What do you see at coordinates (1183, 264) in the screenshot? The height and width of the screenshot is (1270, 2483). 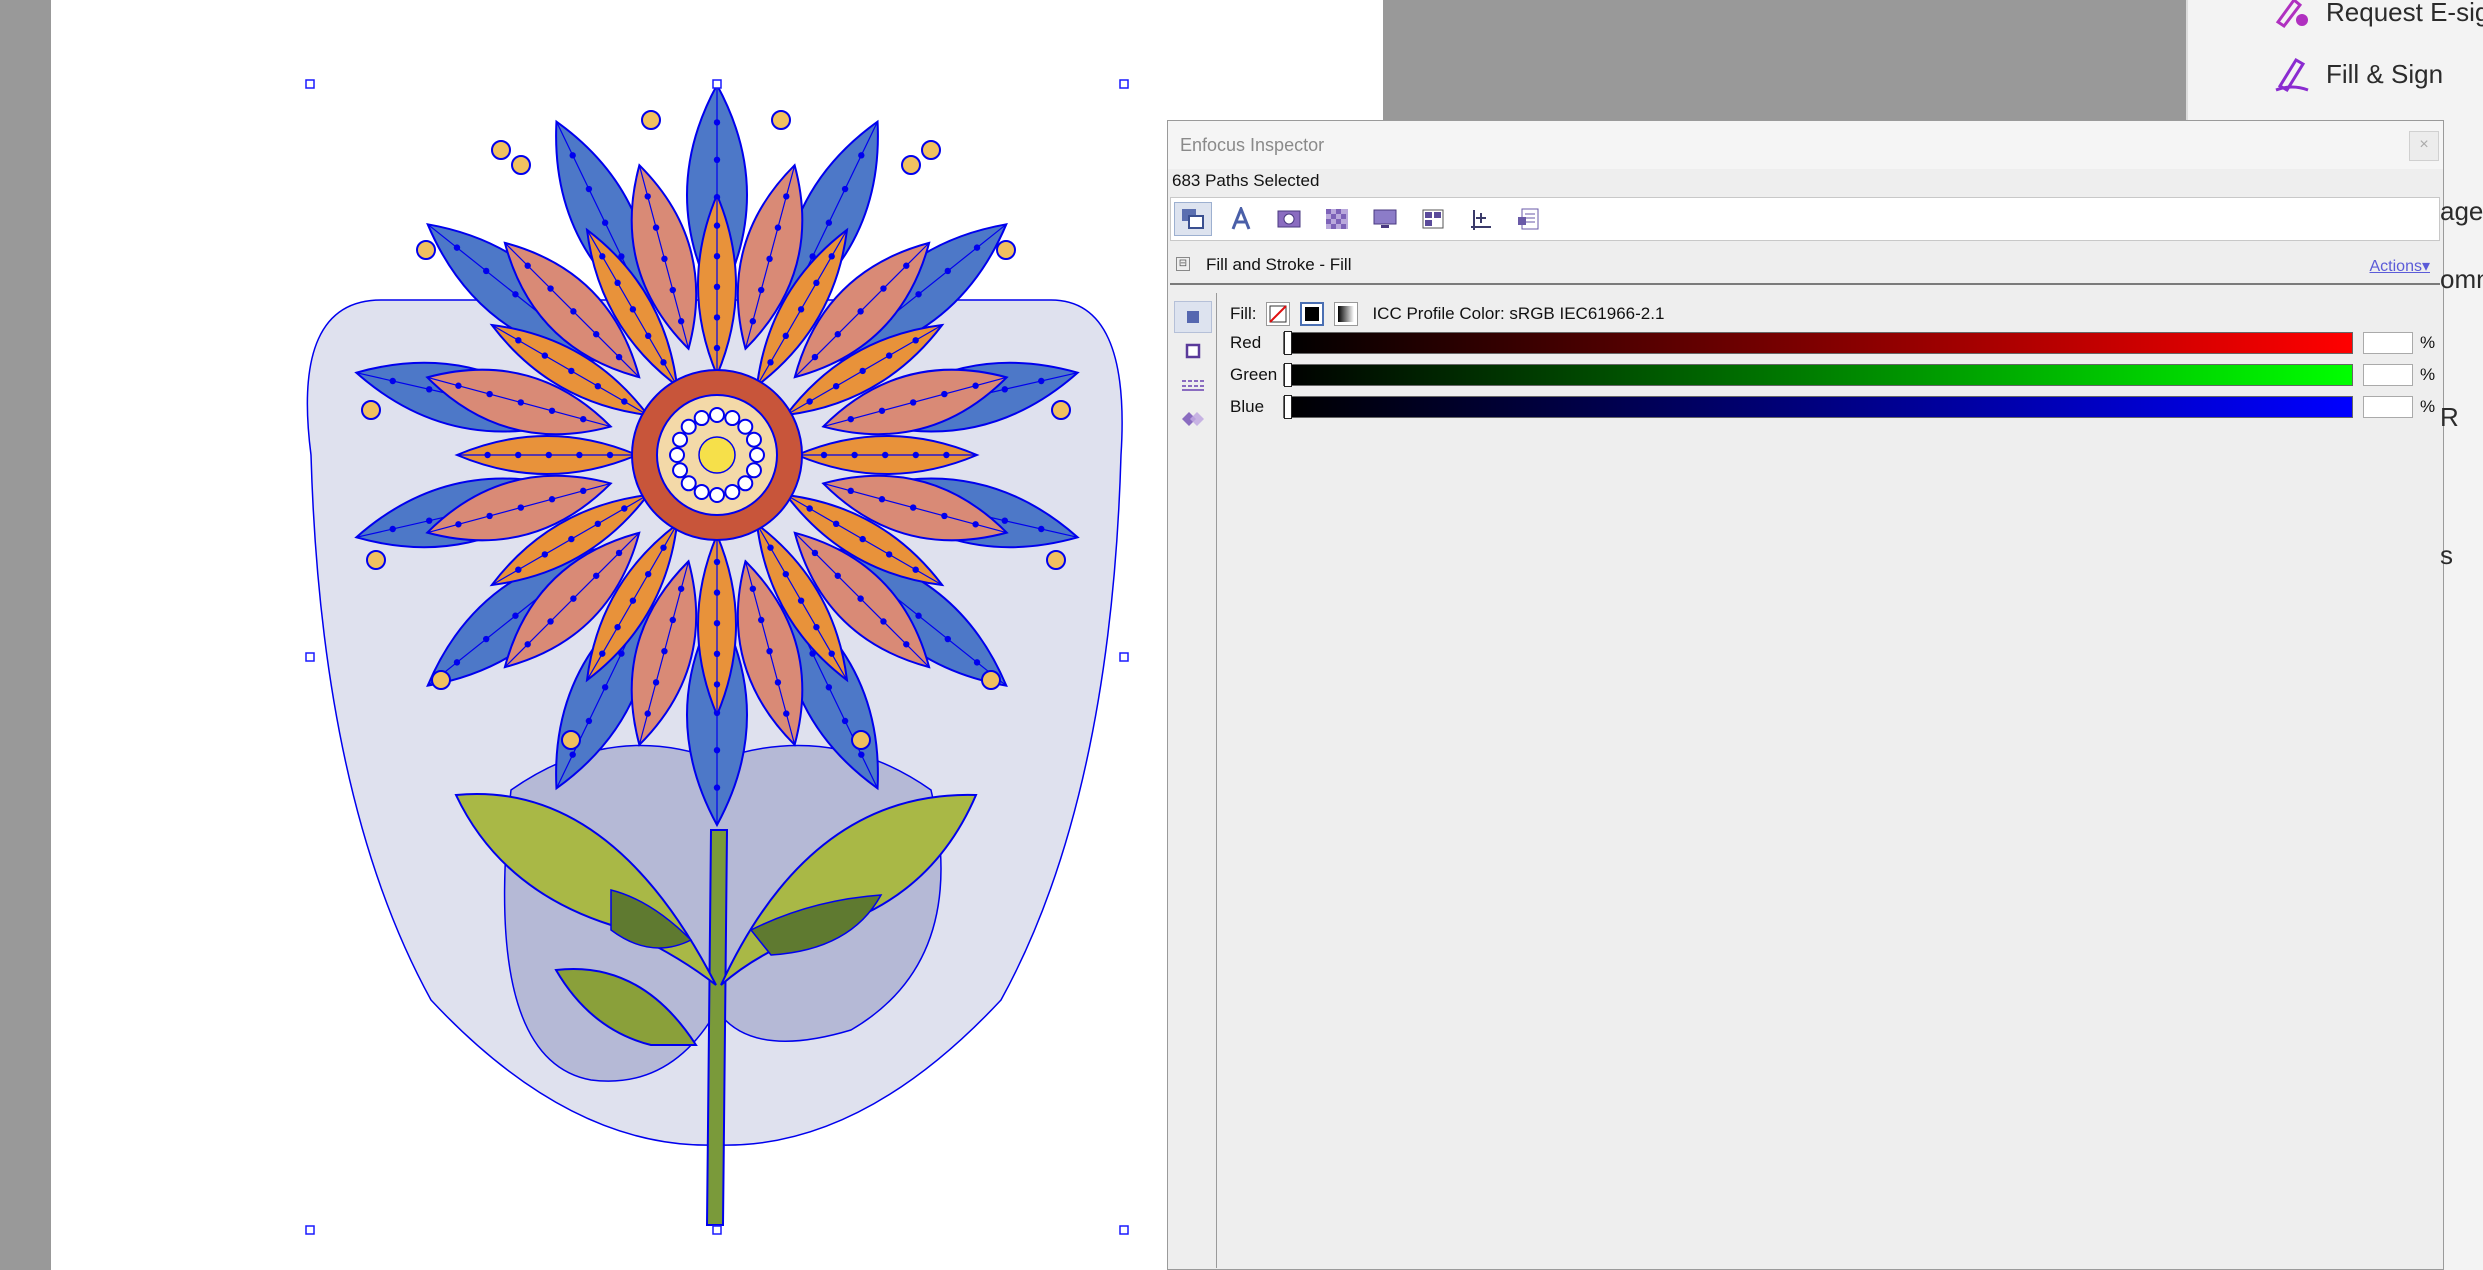 I see `collapse-icon: ⊟` at bounding box center [1183, 264].